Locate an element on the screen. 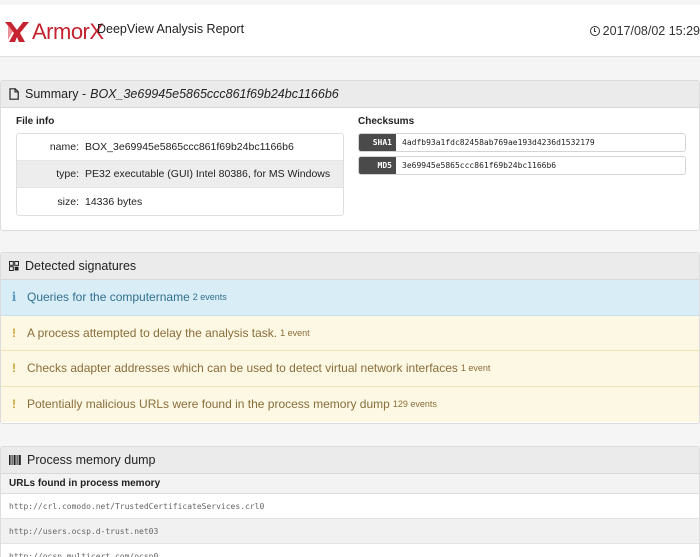 Image resolution: width=700 pixels, height=557 pixels. checksum-algo-badge: MD5 is located at coordinates (377, 165).